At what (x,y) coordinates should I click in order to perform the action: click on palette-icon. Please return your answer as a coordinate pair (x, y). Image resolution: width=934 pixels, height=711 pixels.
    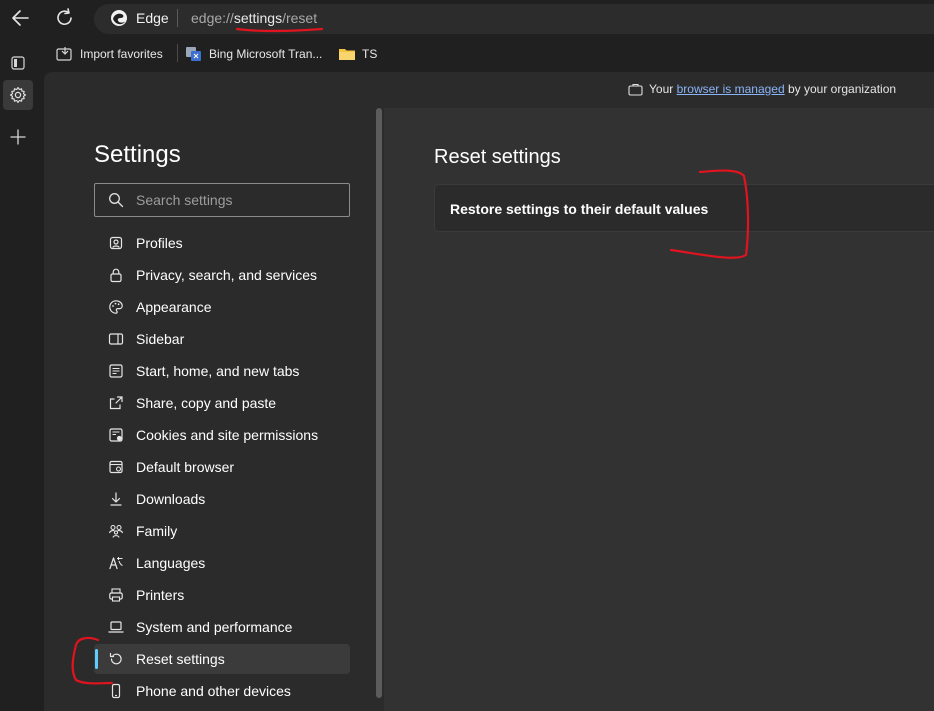
    Looking at the image, I should click on (115, 307).